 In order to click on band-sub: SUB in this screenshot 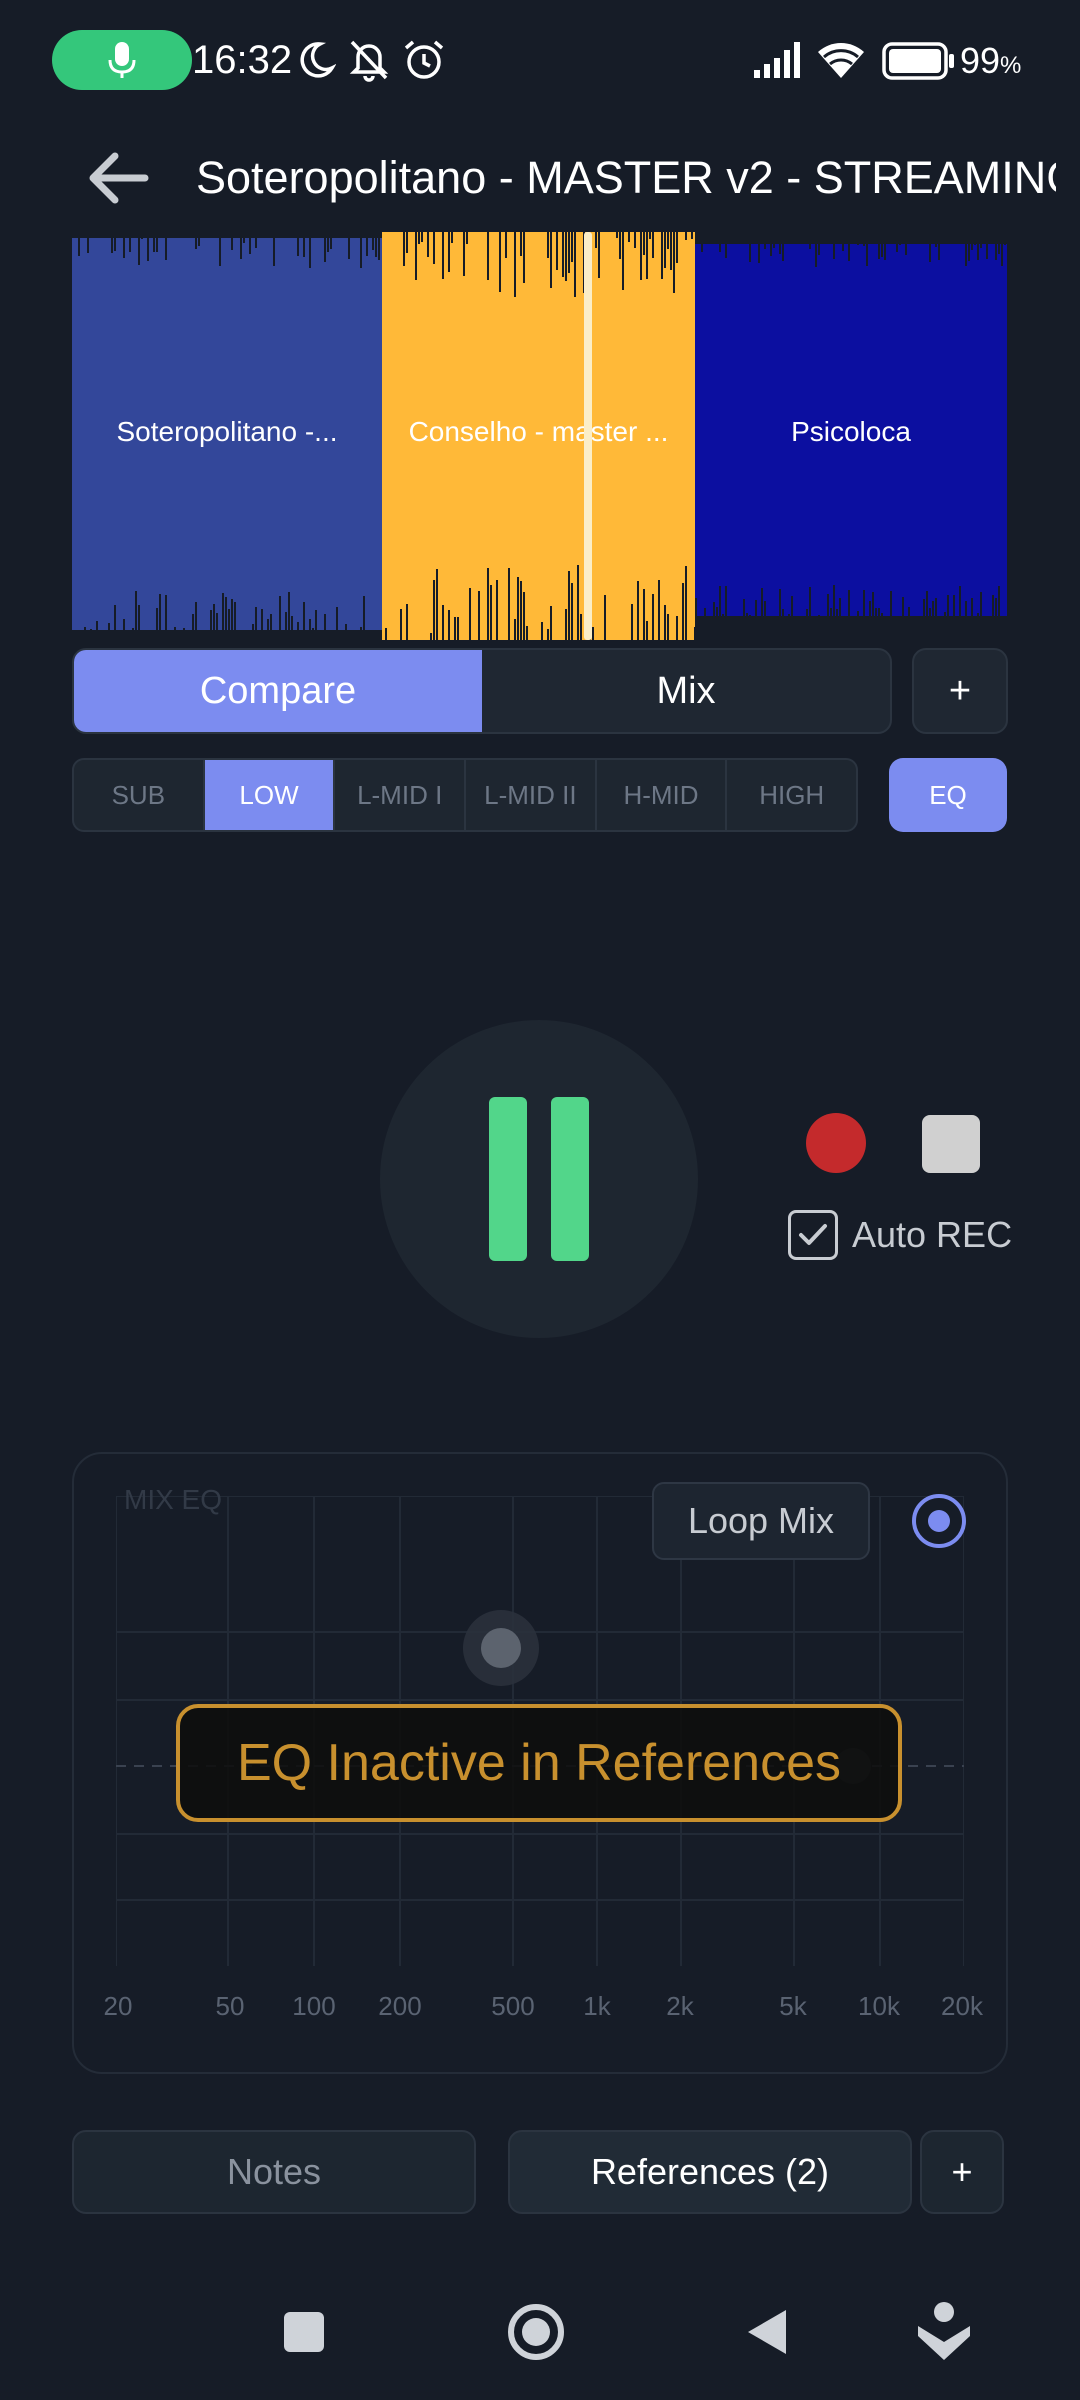, I will do `click(139, 795)`.